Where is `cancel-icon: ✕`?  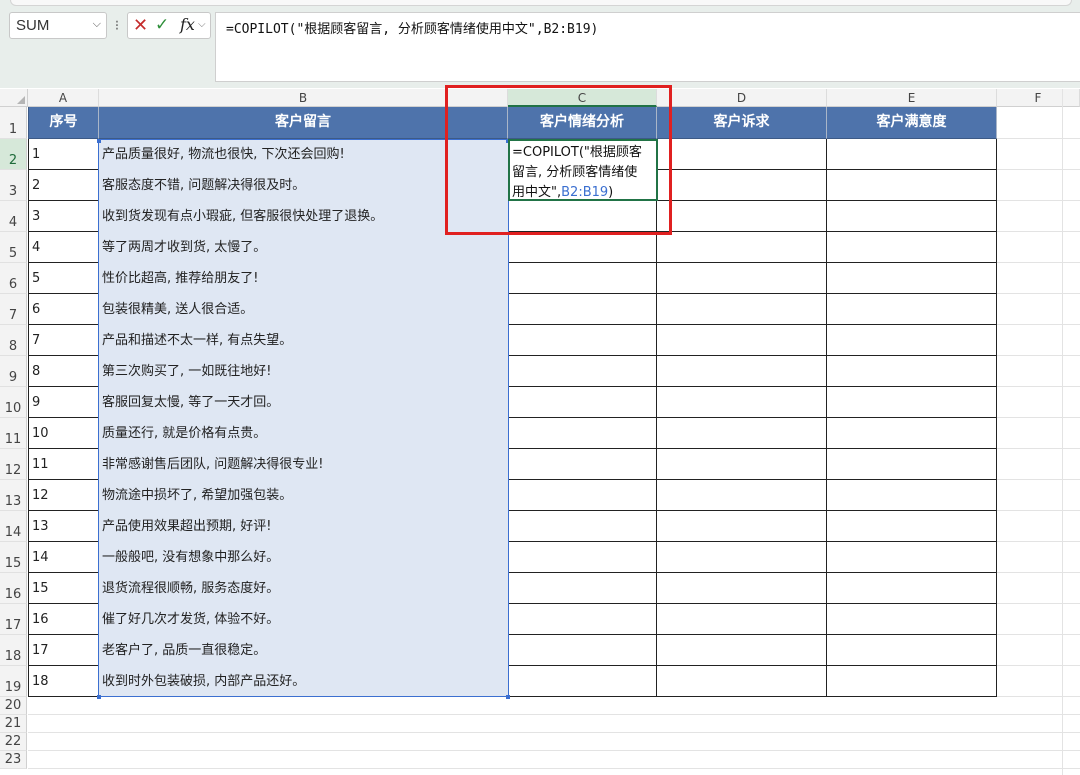 cancel-icon: ✕ is located at coordinates (140, 25).